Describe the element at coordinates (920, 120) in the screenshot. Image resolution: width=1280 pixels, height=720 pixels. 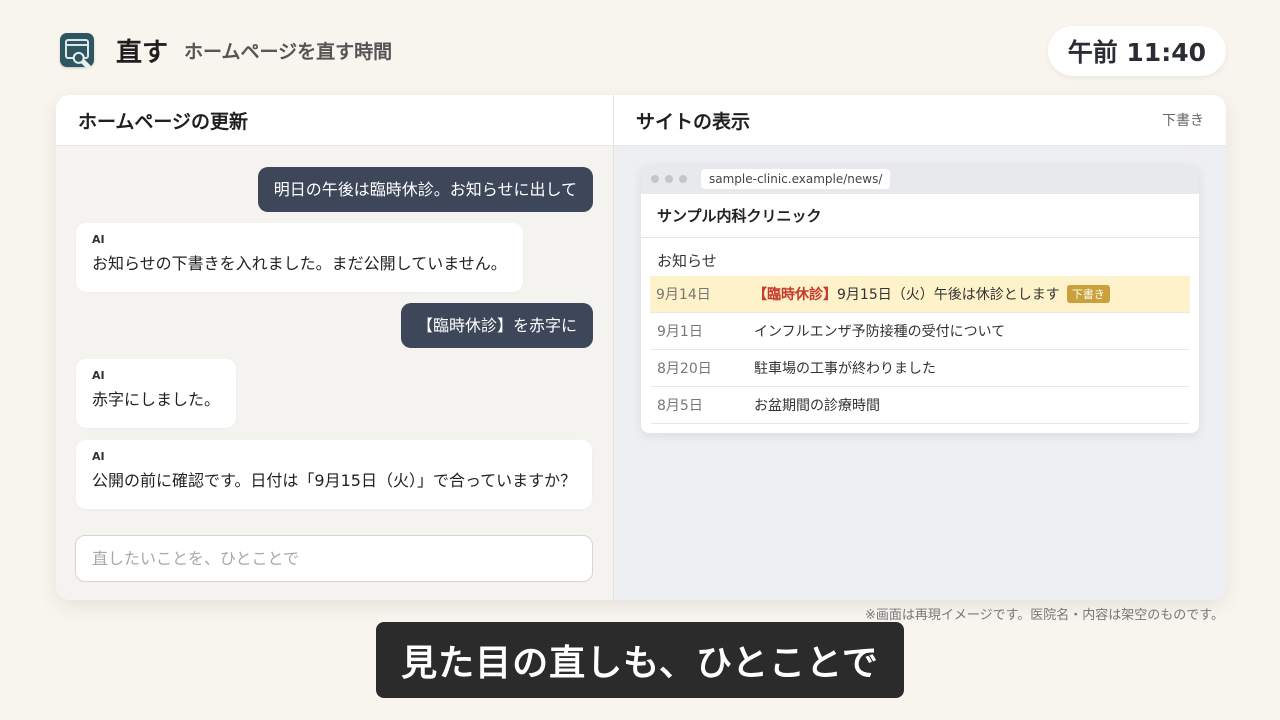
I see `preview-panel-header: サイトの表示 下書き` at that location.